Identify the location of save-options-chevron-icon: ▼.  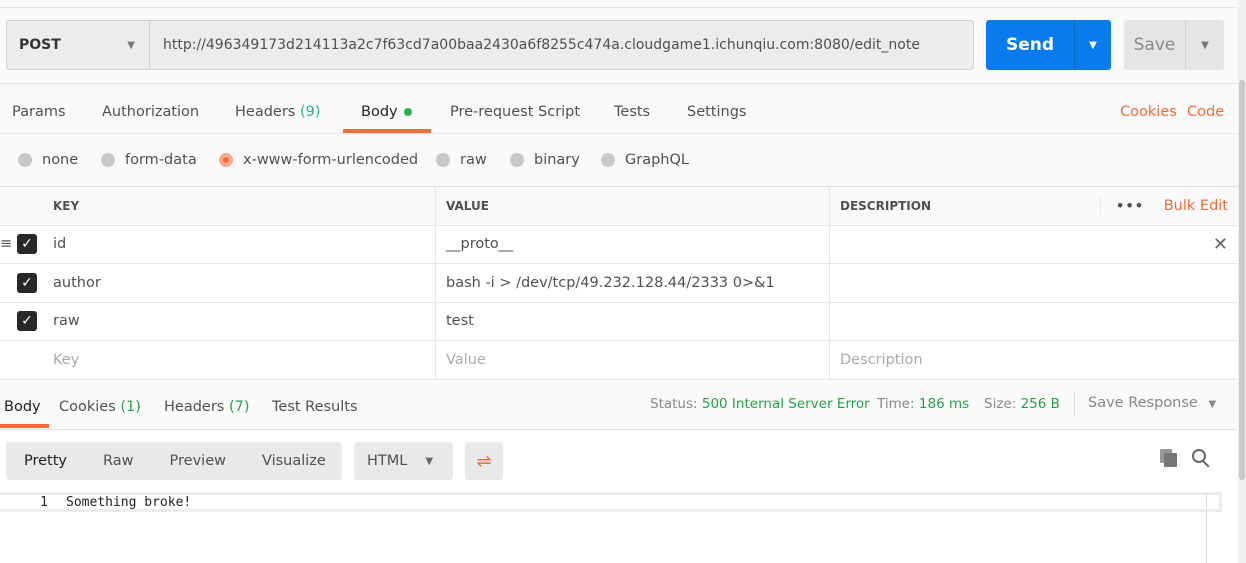
(1204, 45).